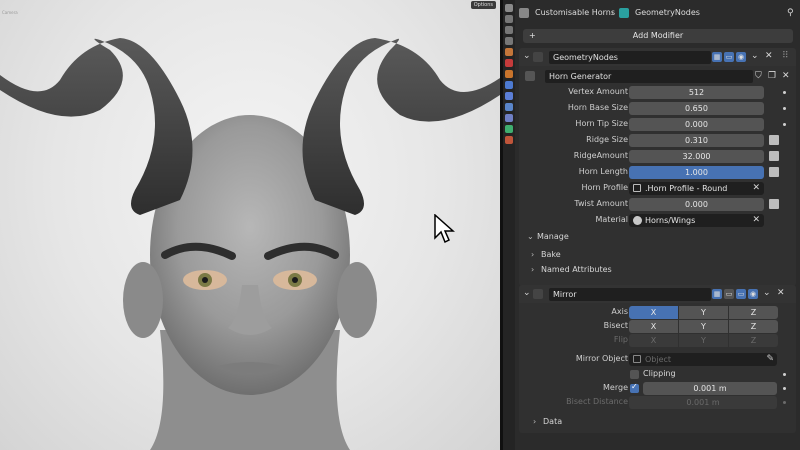 The height and width of the screenshot is (450, 800). I want to click on axis-z-toggle: Z, so click(753, 312).